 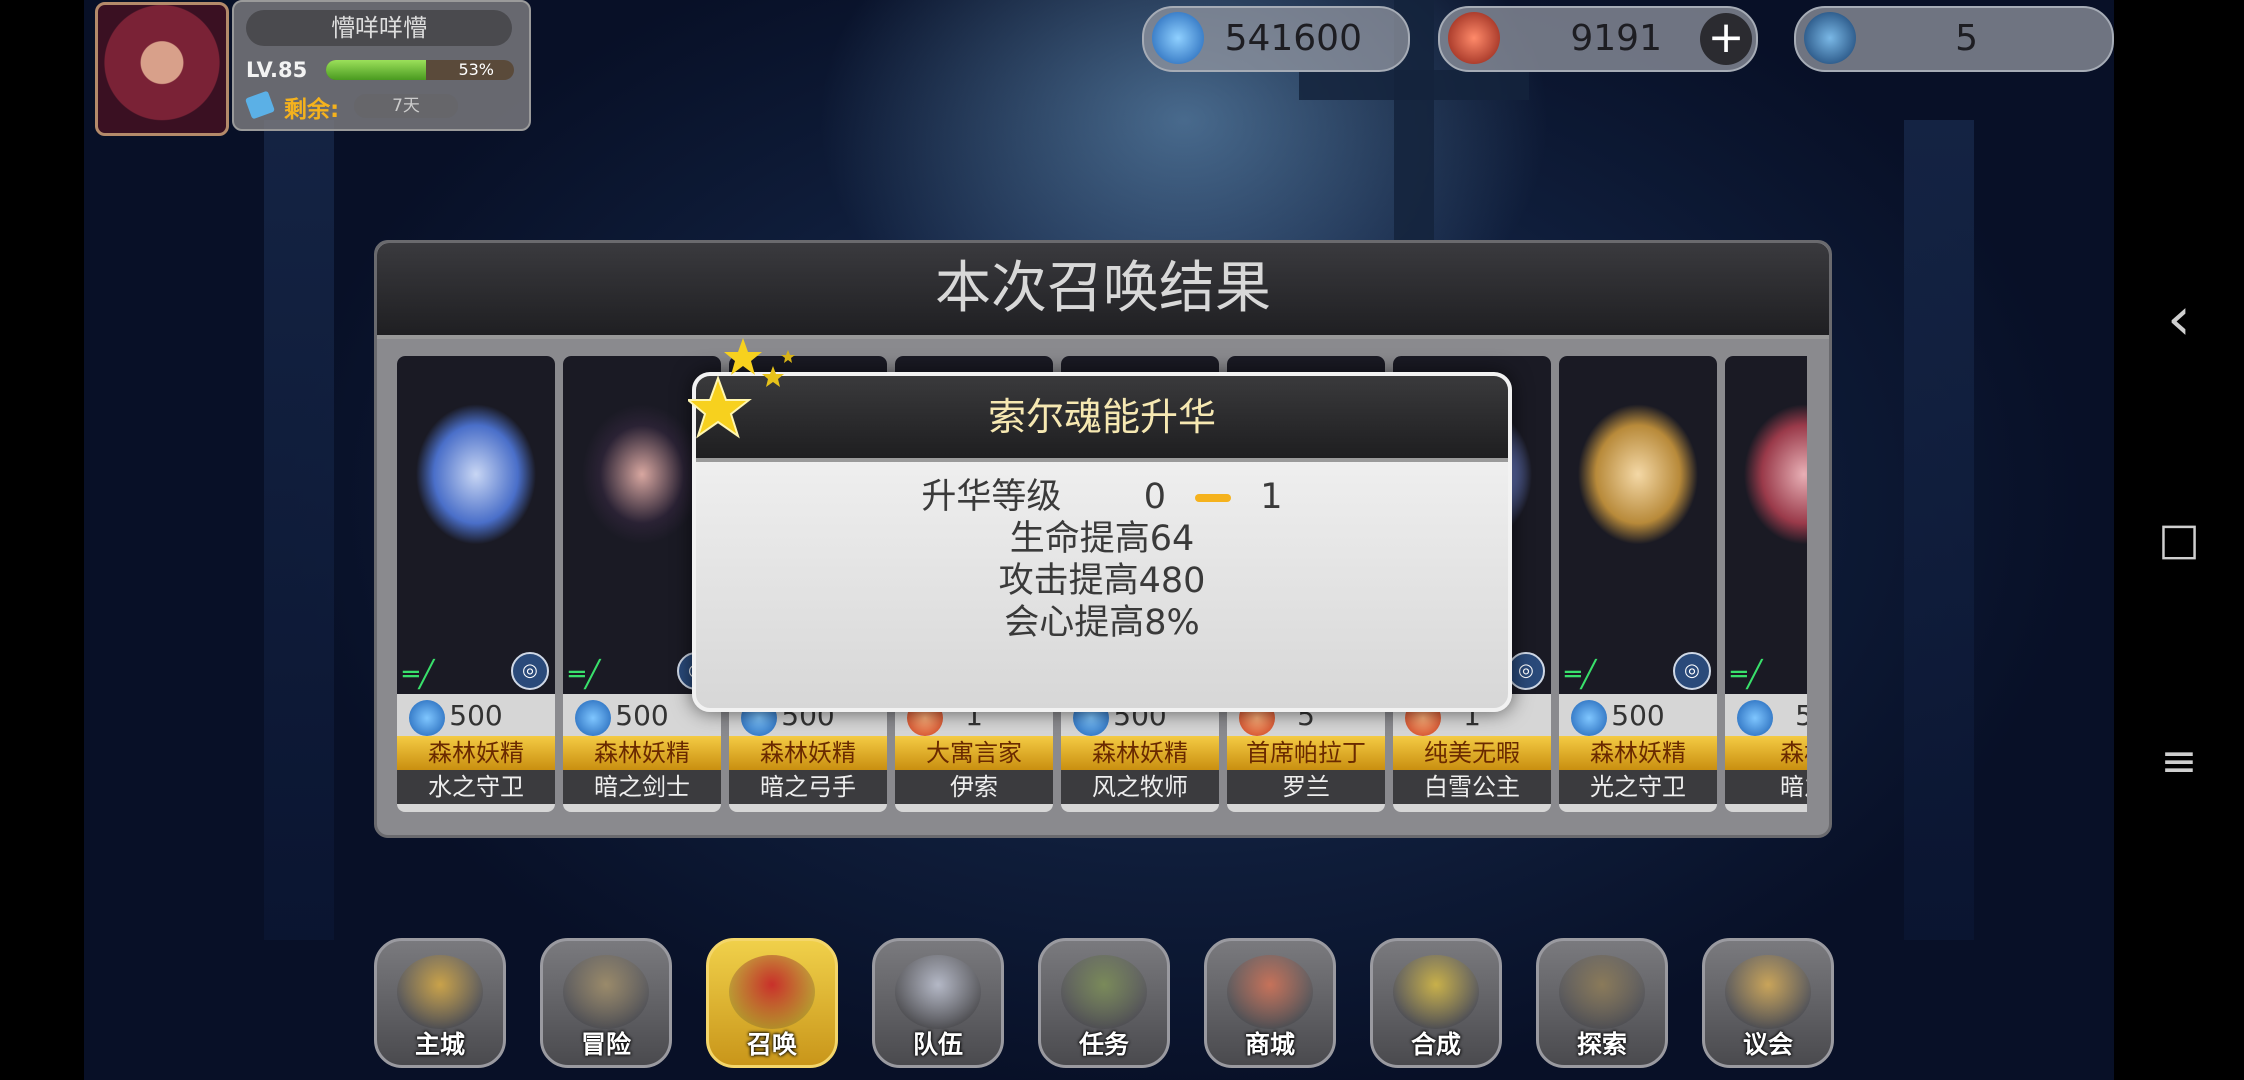 I want to click on summon-card: ═╱ ◎ 500 森林妖精 光之守卫, so click(x=1638, y=584).